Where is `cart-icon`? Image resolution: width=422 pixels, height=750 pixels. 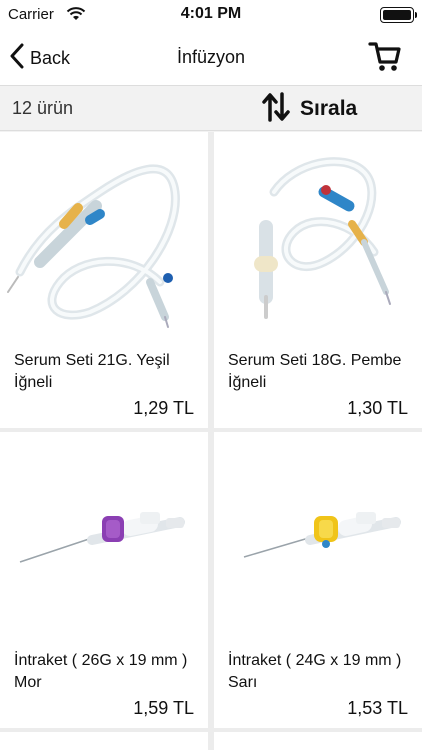
cart-icon is located at coordinates (385, 60).